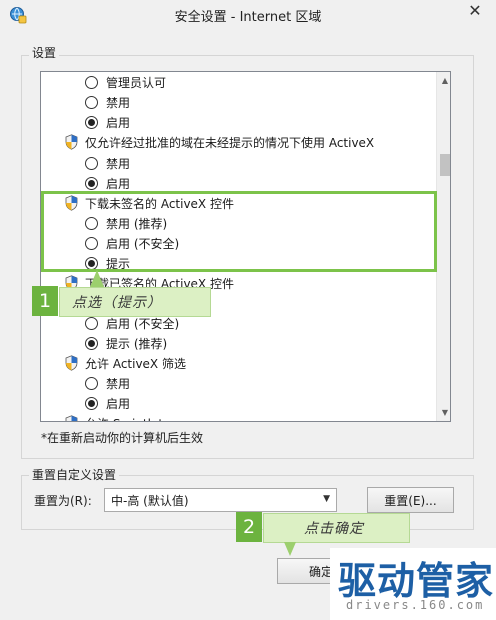 The width and height of the screenshot is (496, 620). I want to click on watermark-main: 驱动管家, so click(416, 581).